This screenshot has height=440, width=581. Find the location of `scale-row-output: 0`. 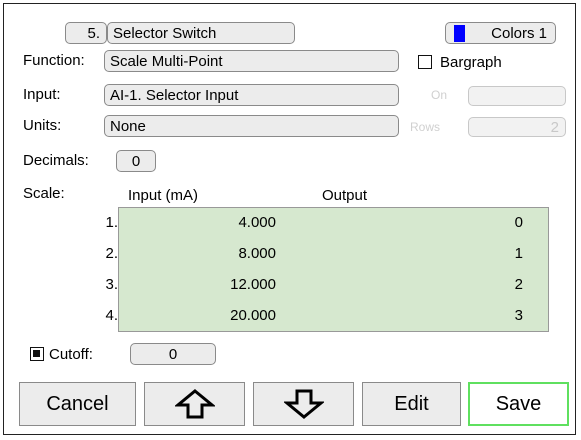

scale-row-output: 0 is located at coordinates (508, 222).